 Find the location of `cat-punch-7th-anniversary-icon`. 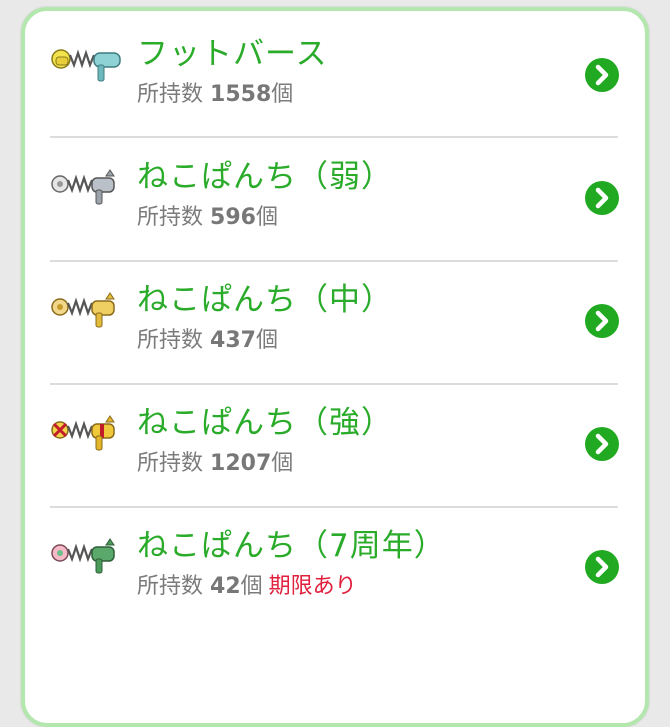

cat-punch-7th-anniversary-icon is located at coordinates (83, 556).